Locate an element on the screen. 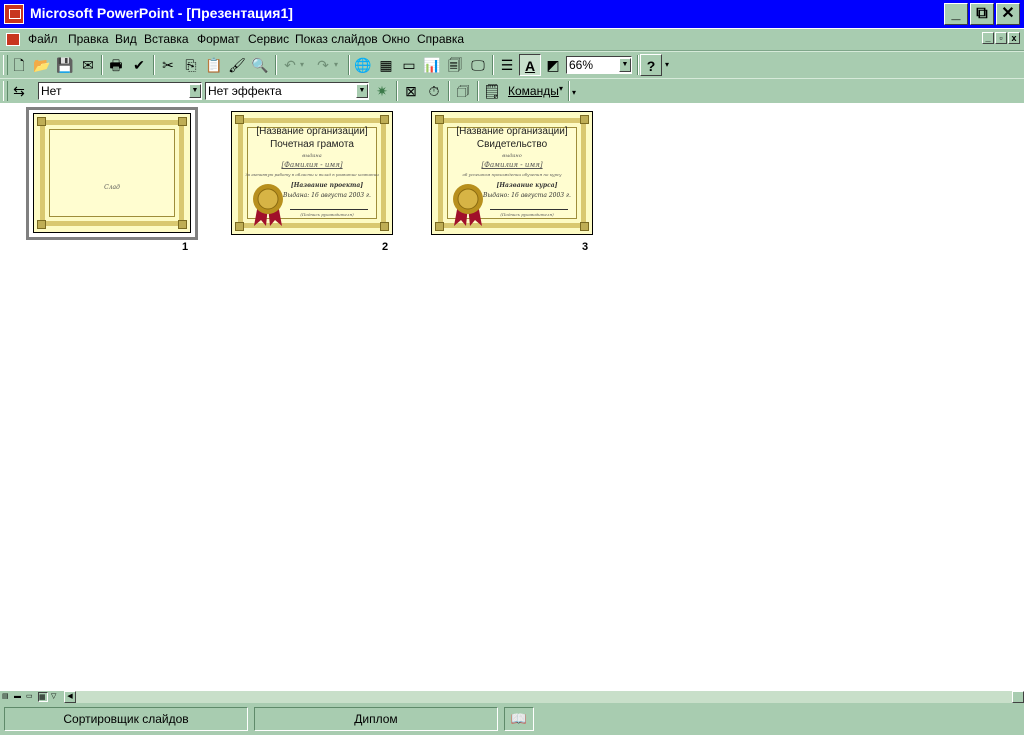 Image resolution: width=1024 pixels, height=735 pixels. slide-border is located at coordinates (112, 173).